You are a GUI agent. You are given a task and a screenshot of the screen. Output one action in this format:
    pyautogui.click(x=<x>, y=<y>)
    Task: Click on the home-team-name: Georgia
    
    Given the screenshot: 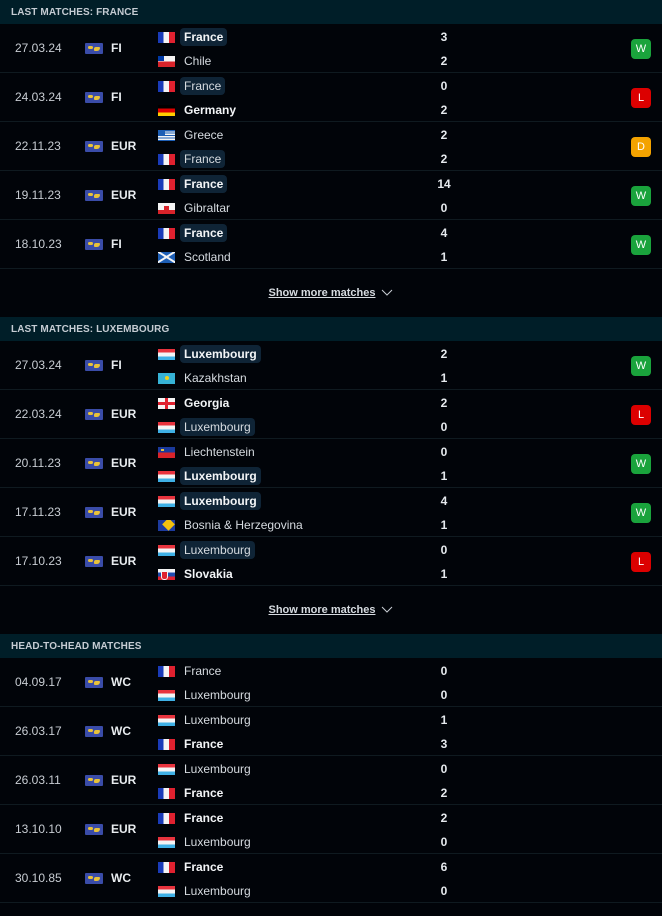 What is the action you would take?
    pyautogui.click(x=207, y=403)
    